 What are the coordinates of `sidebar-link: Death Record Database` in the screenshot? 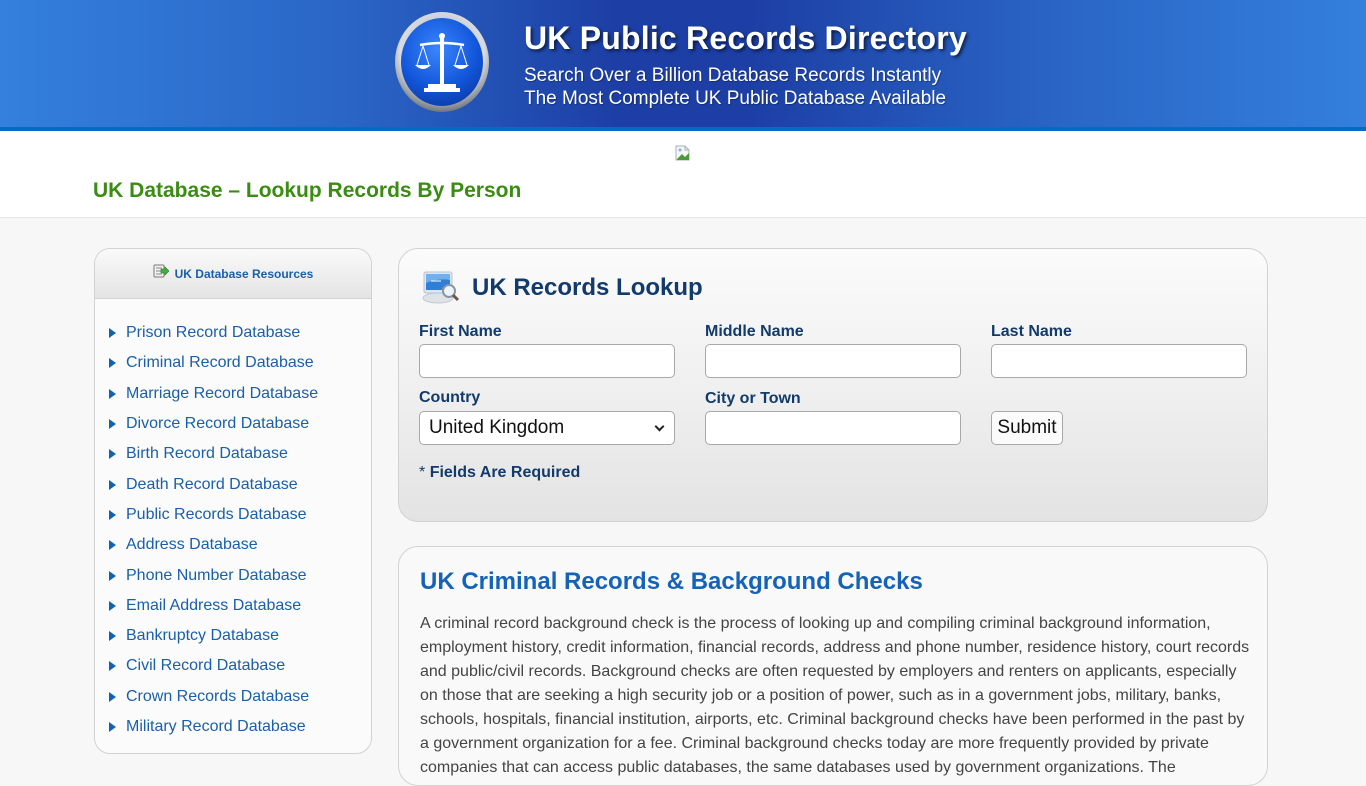 It's located at (212, 485).